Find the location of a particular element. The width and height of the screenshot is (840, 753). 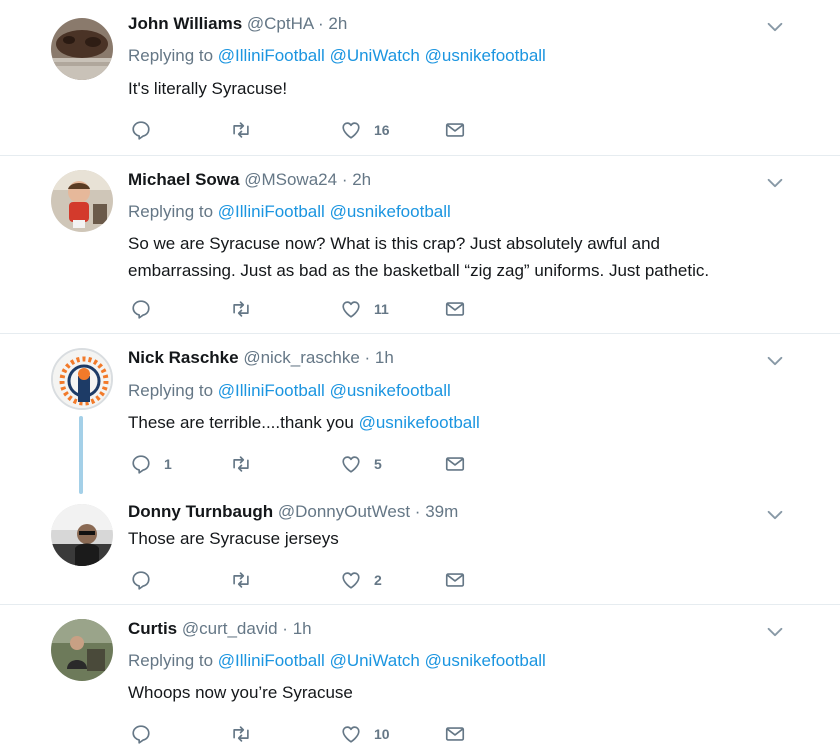

timestamp: 39m is located at coordinates (441, 511).